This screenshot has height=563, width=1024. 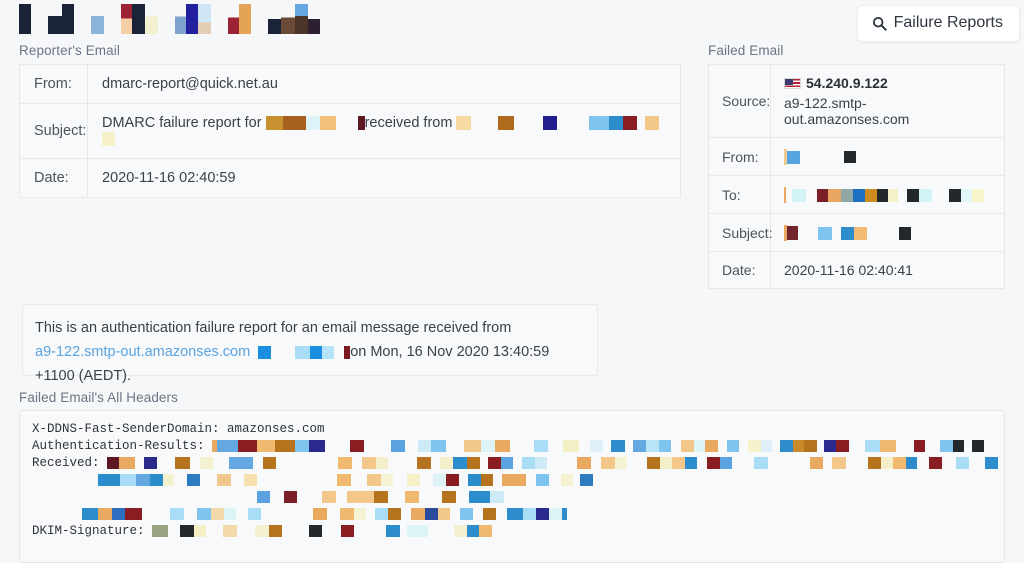 What do you see at coordinates (69, 50) in the screenshot?
I see `reporter-section-label: Reporter's Email` at bounding box center [69, 50].